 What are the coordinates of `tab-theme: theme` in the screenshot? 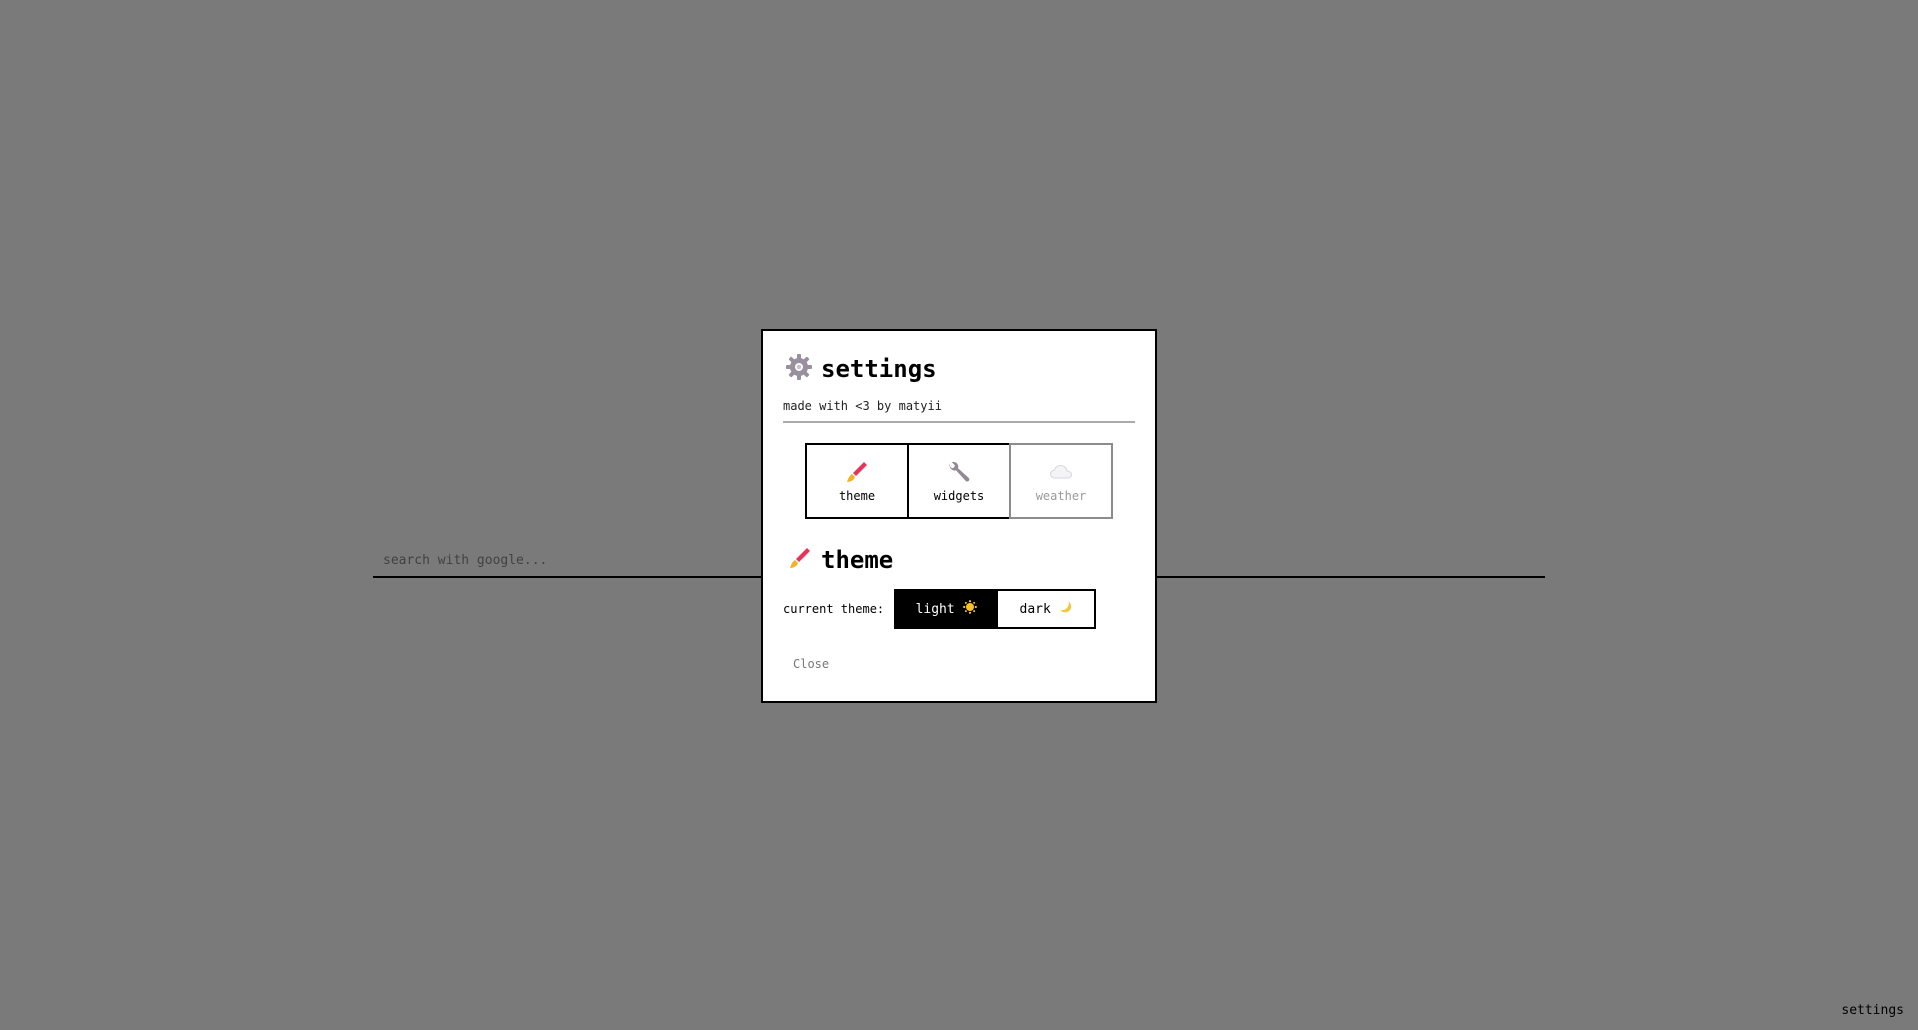 It's located at (857, 481).